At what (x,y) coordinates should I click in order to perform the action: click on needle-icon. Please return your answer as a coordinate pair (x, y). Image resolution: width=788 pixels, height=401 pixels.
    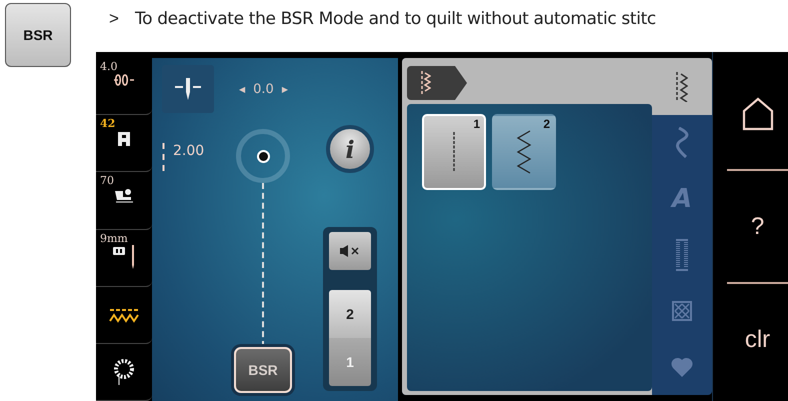
    Looking at the image, I should click on (188, 89).